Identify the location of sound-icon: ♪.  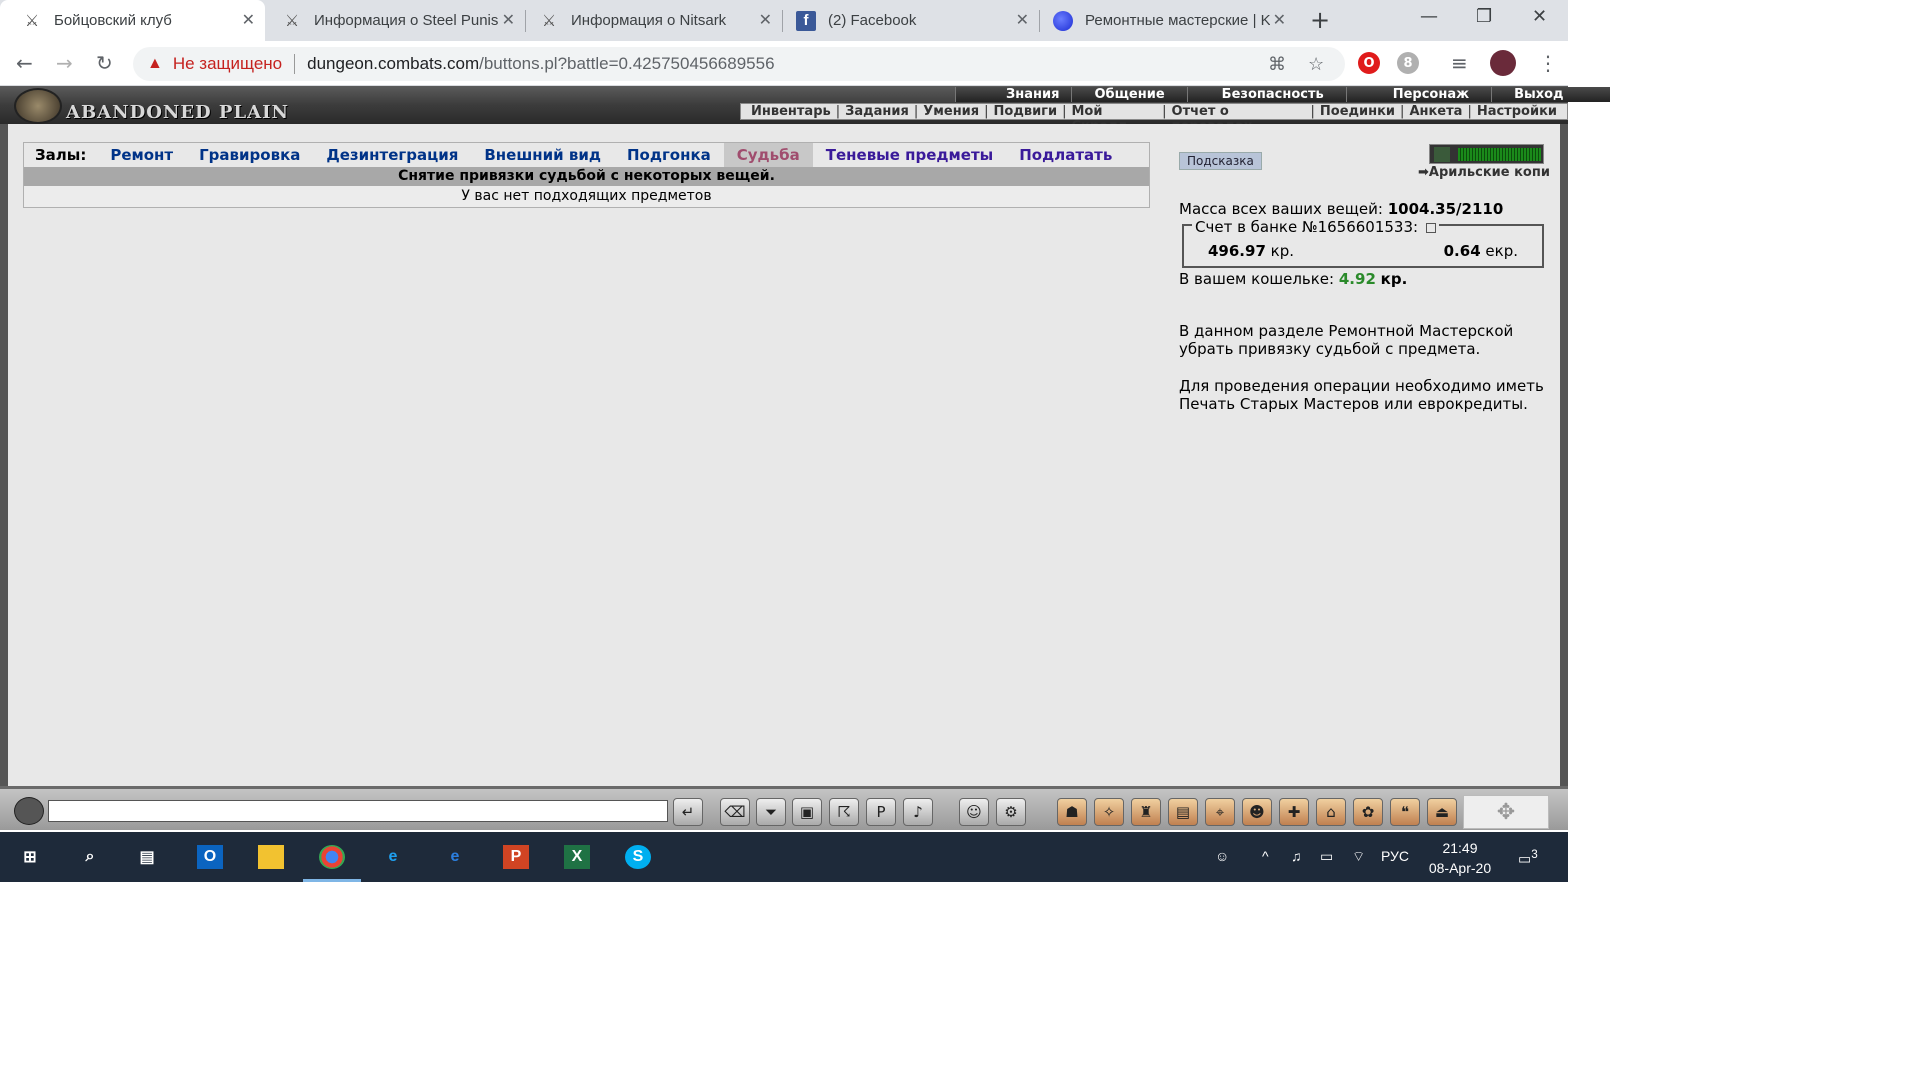
(918, 812).